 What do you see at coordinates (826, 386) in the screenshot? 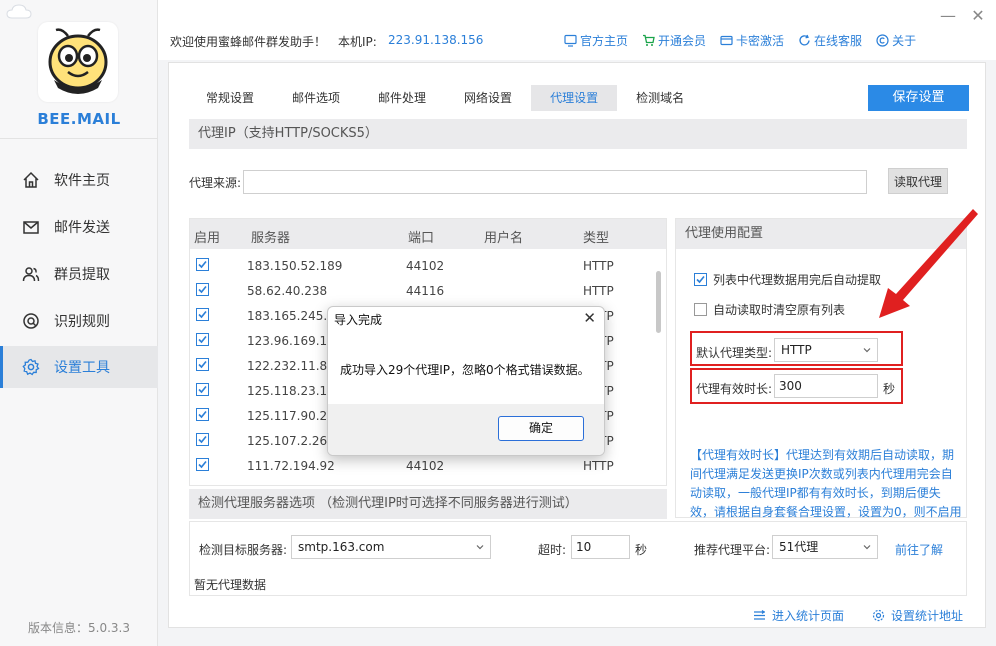
I see `valid-time-input: 300` at bounding box center [826, 386].